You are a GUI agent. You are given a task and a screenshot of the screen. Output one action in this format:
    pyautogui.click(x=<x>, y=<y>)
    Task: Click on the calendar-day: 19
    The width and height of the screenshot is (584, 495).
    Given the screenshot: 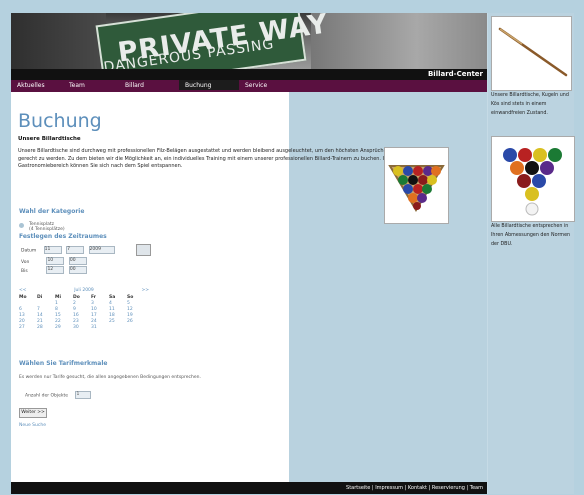 What is the action you would take?
    pyautogui.click(x=136, y=315)
    